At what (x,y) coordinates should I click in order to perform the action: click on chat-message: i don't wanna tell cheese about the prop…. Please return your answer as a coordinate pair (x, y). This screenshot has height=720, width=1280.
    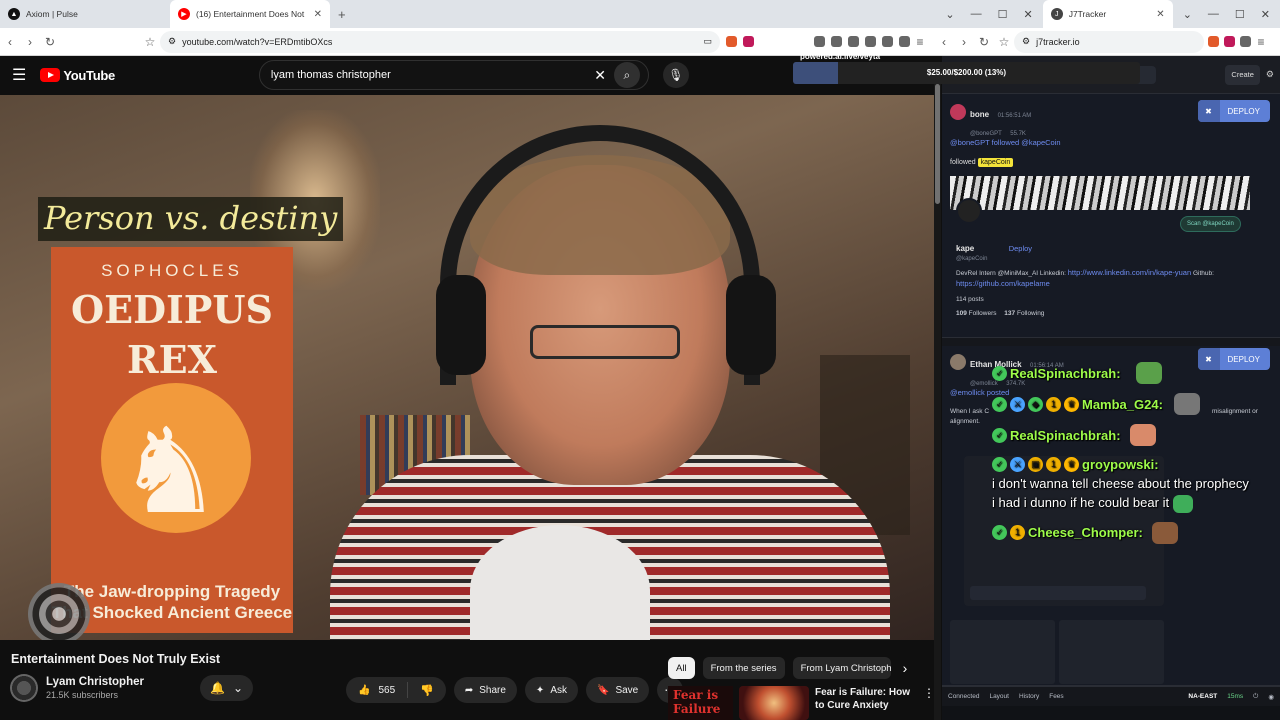
    Looking at the image, I should click on (1123, 493).